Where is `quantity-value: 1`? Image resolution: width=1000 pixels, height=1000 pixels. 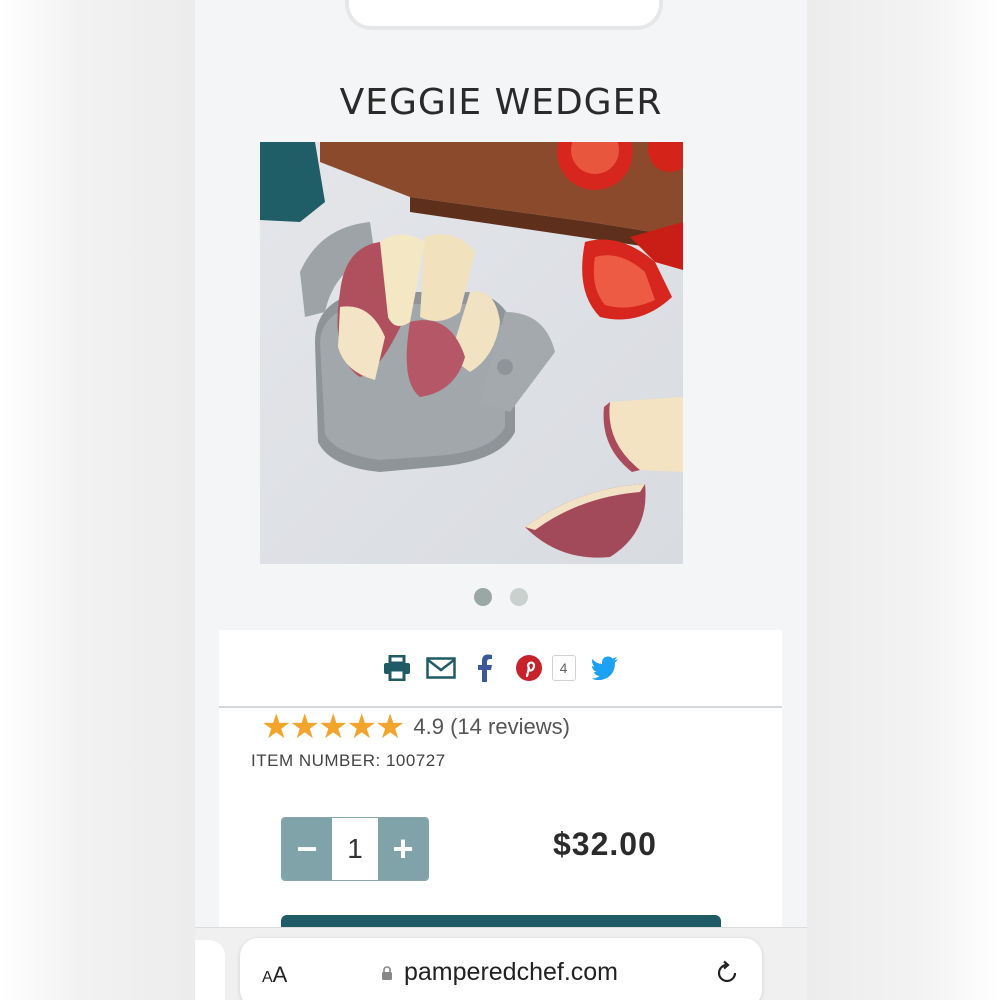
quantity-value: 1 is located at coordinates (355, 849).